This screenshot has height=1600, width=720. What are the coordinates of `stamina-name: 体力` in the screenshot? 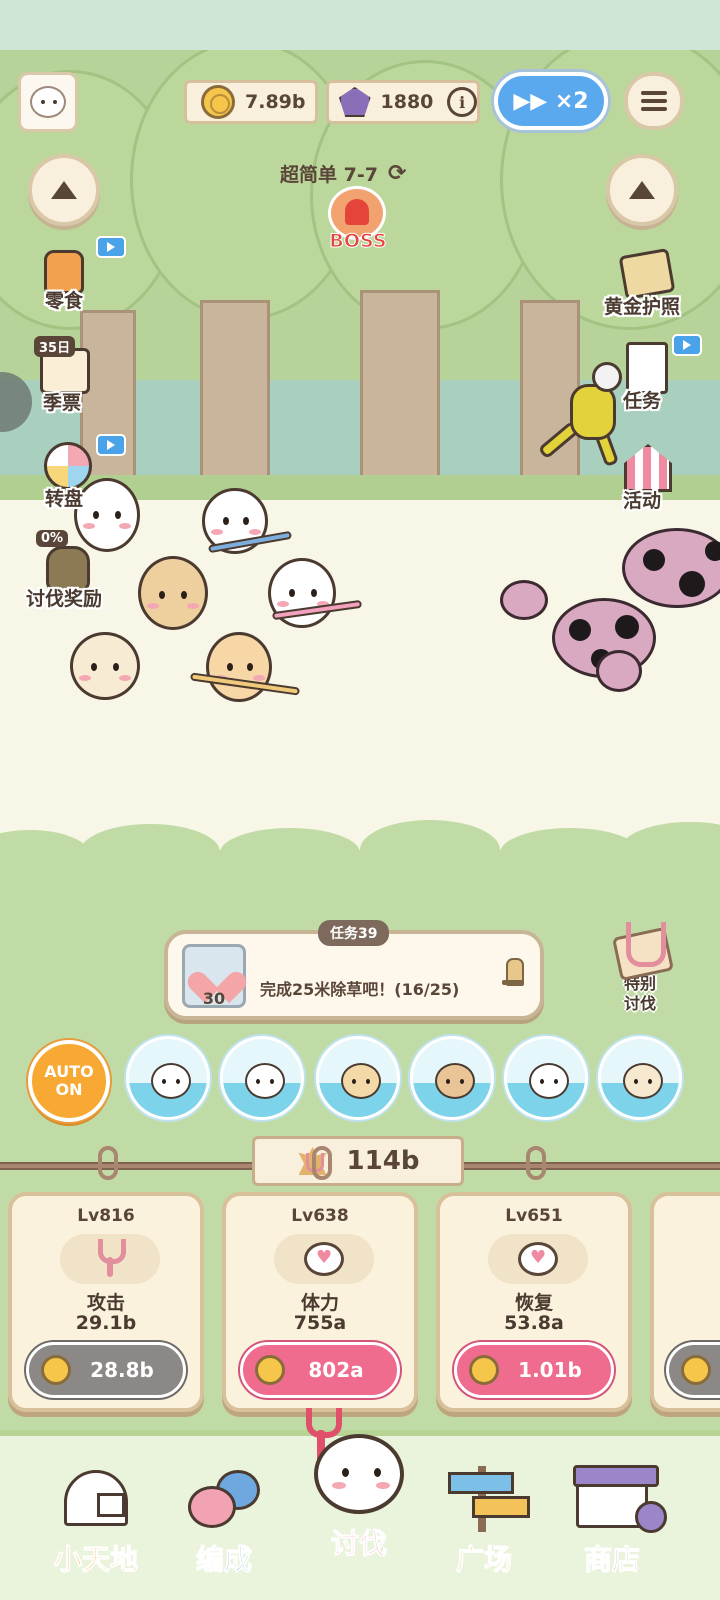 It's located at (319, 1303).